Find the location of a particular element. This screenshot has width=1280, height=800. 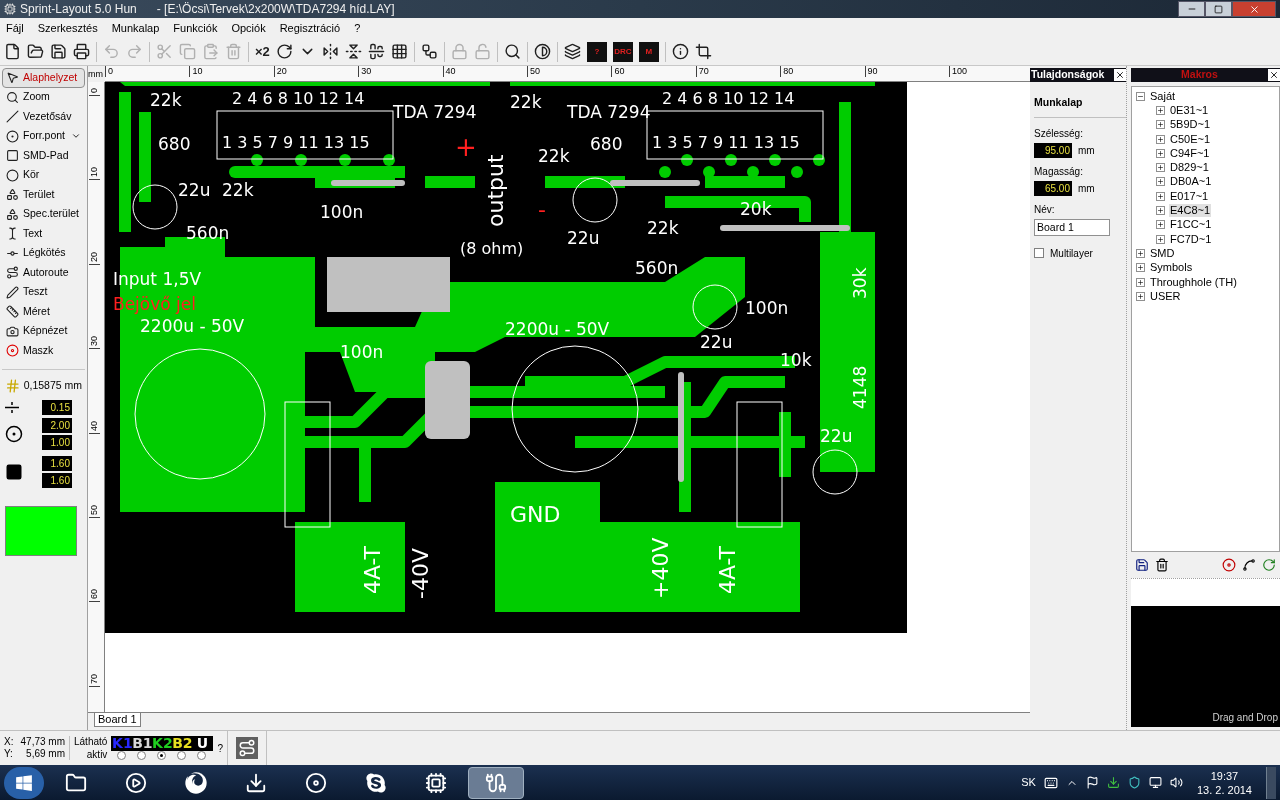

crop-icon is located at coordinates (703, 51).